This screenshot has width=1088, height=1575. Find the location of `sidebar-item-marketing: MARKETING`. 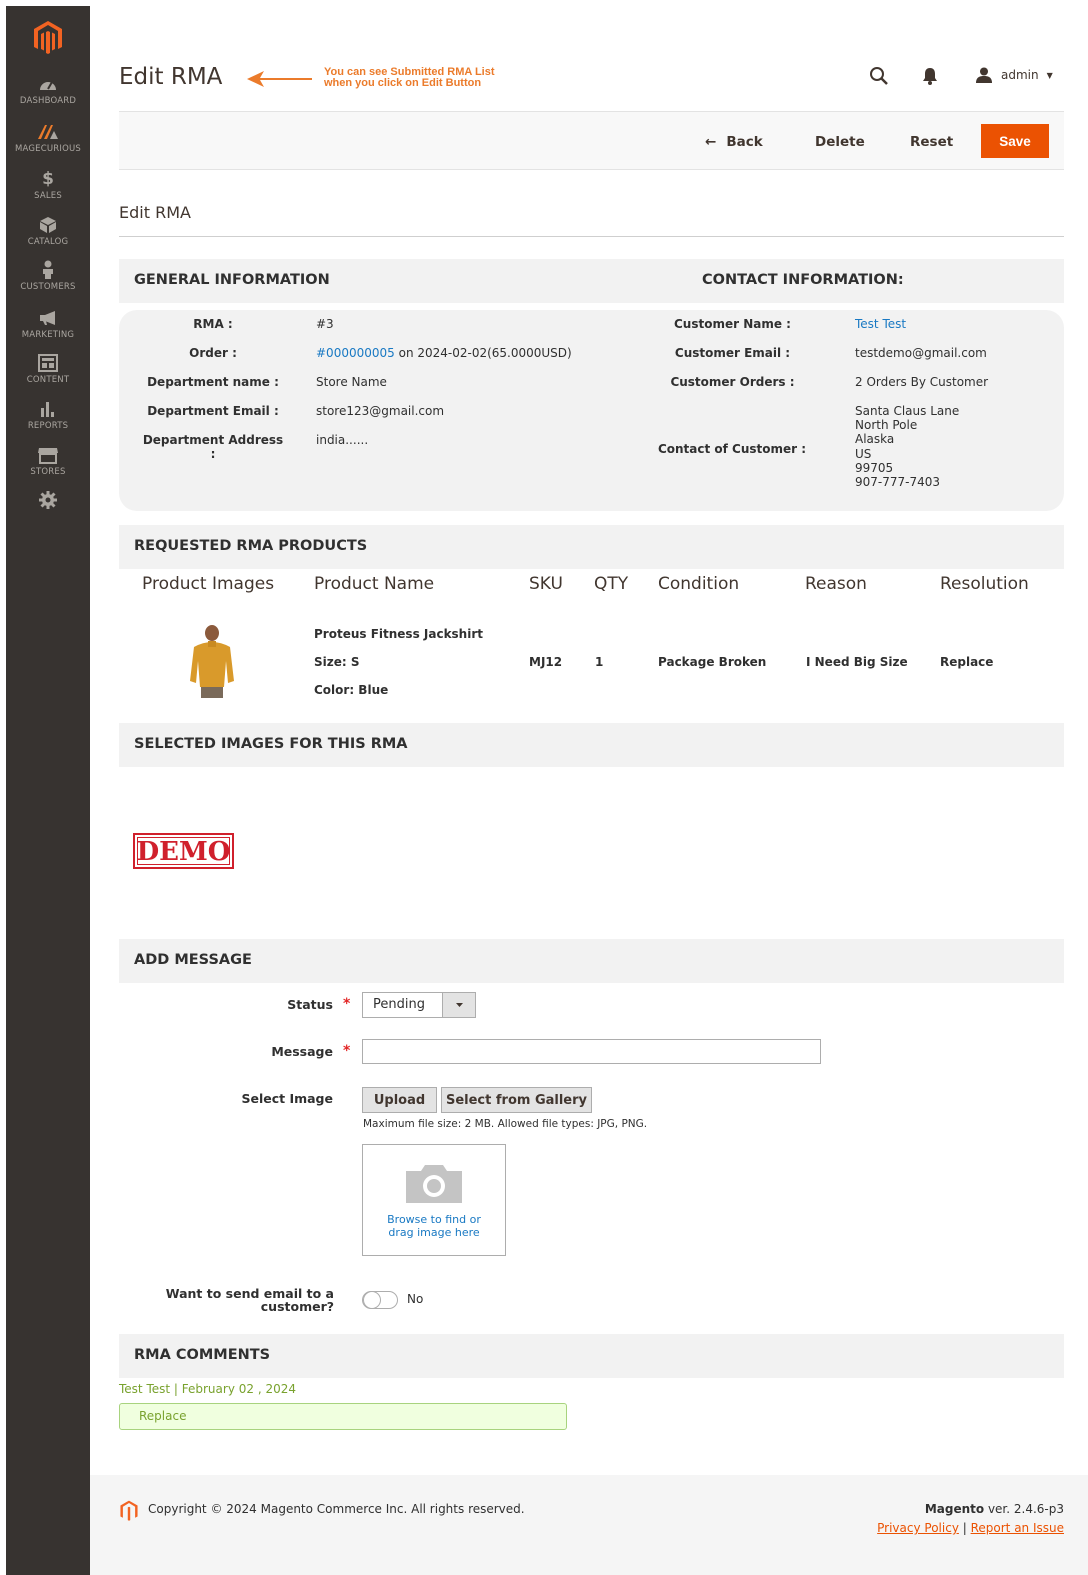

sidebar-item-marketing: MARKETING is located at coordinates (48, 324).